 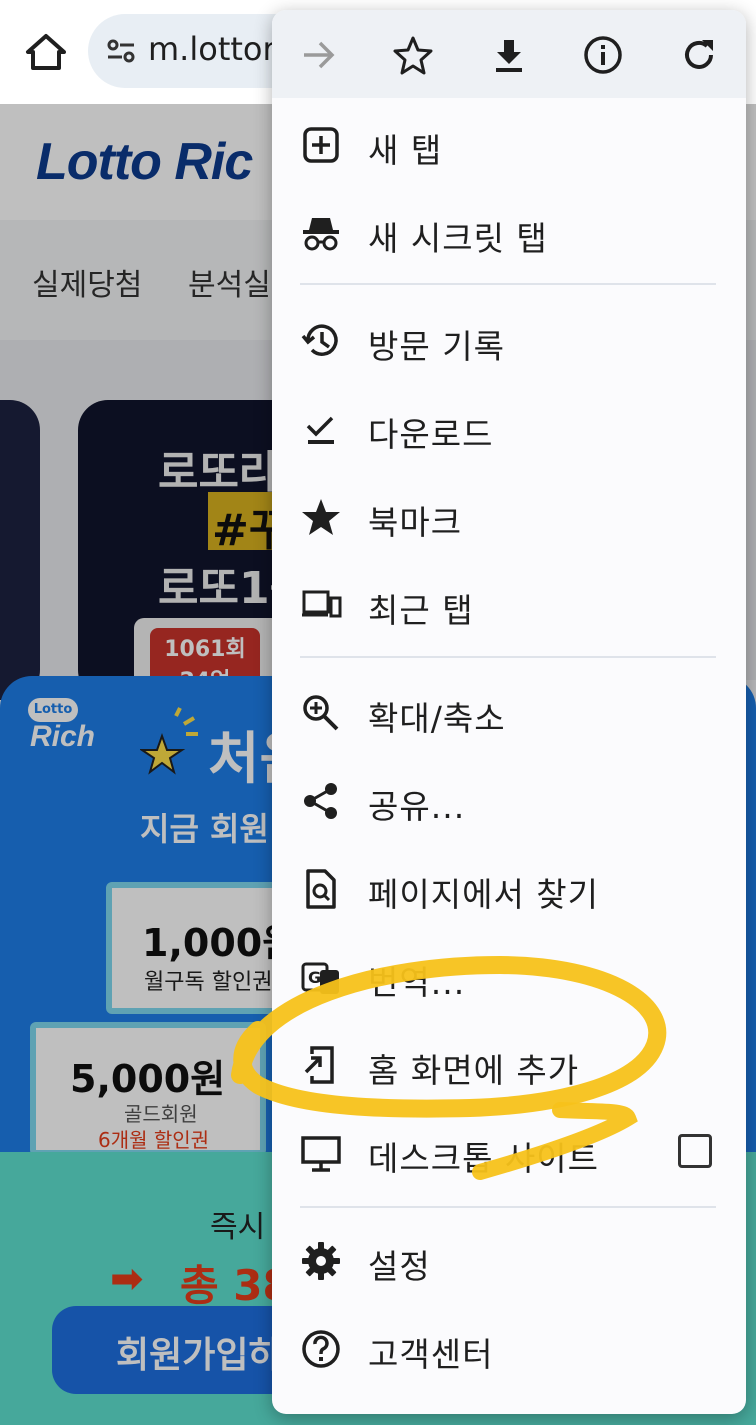 What do you see at coordinates (322, 604) in the screenshot?
I see `recent-tabs-devices-icon` at bounding box center [322, 604].